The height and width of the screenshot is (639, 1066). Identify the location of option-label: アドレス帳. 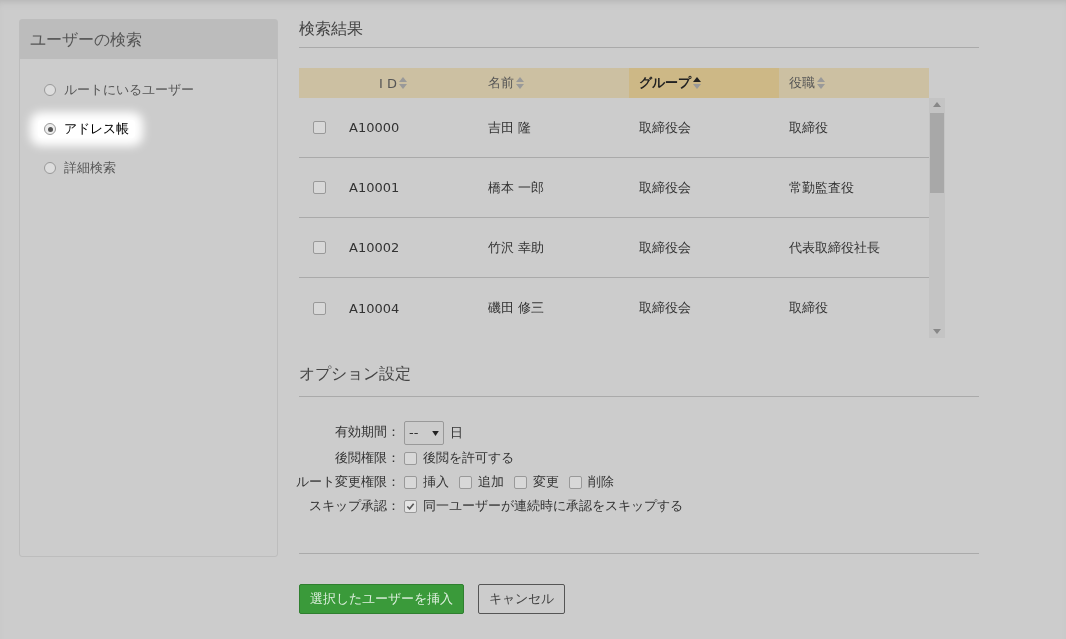
(96, 129).